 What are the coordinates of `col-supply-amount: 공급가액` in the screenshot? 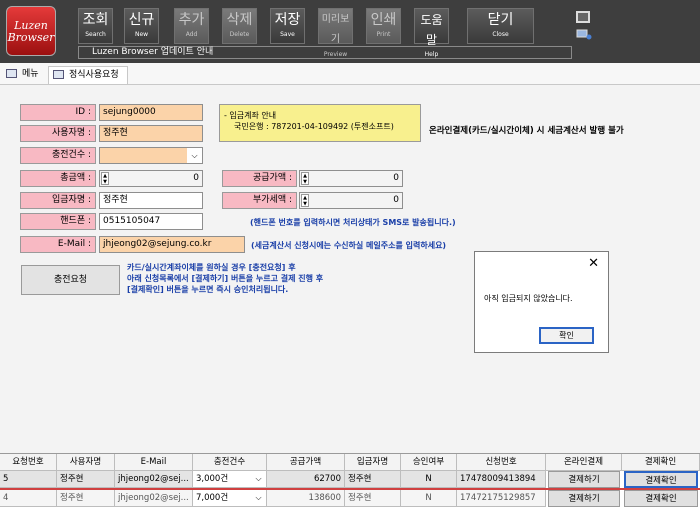 It's located at (306, 462).